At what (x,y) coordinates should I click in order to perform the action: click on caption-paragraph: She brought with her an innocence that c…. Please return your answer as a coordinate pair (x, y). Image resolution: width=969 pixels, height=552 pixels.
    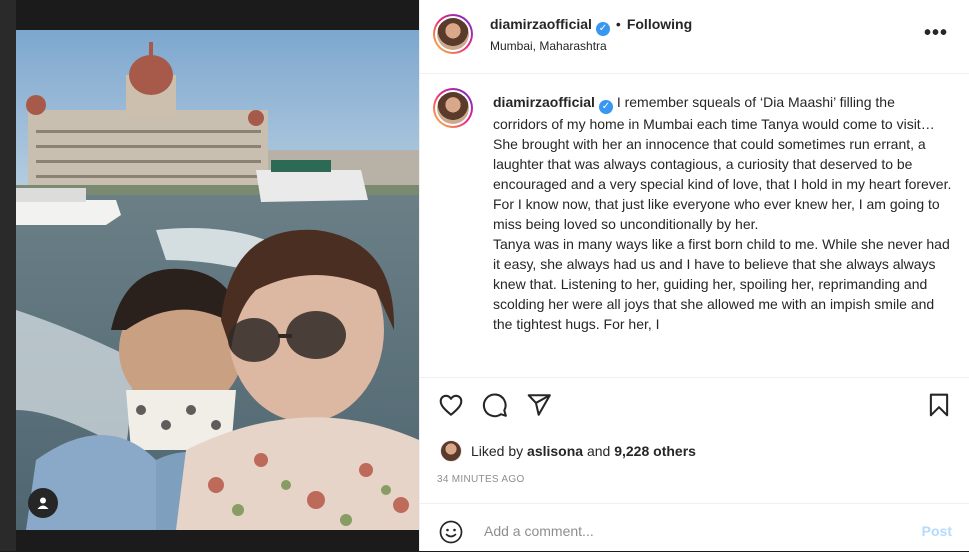
    Looking at the image, I should click on (722, 184).